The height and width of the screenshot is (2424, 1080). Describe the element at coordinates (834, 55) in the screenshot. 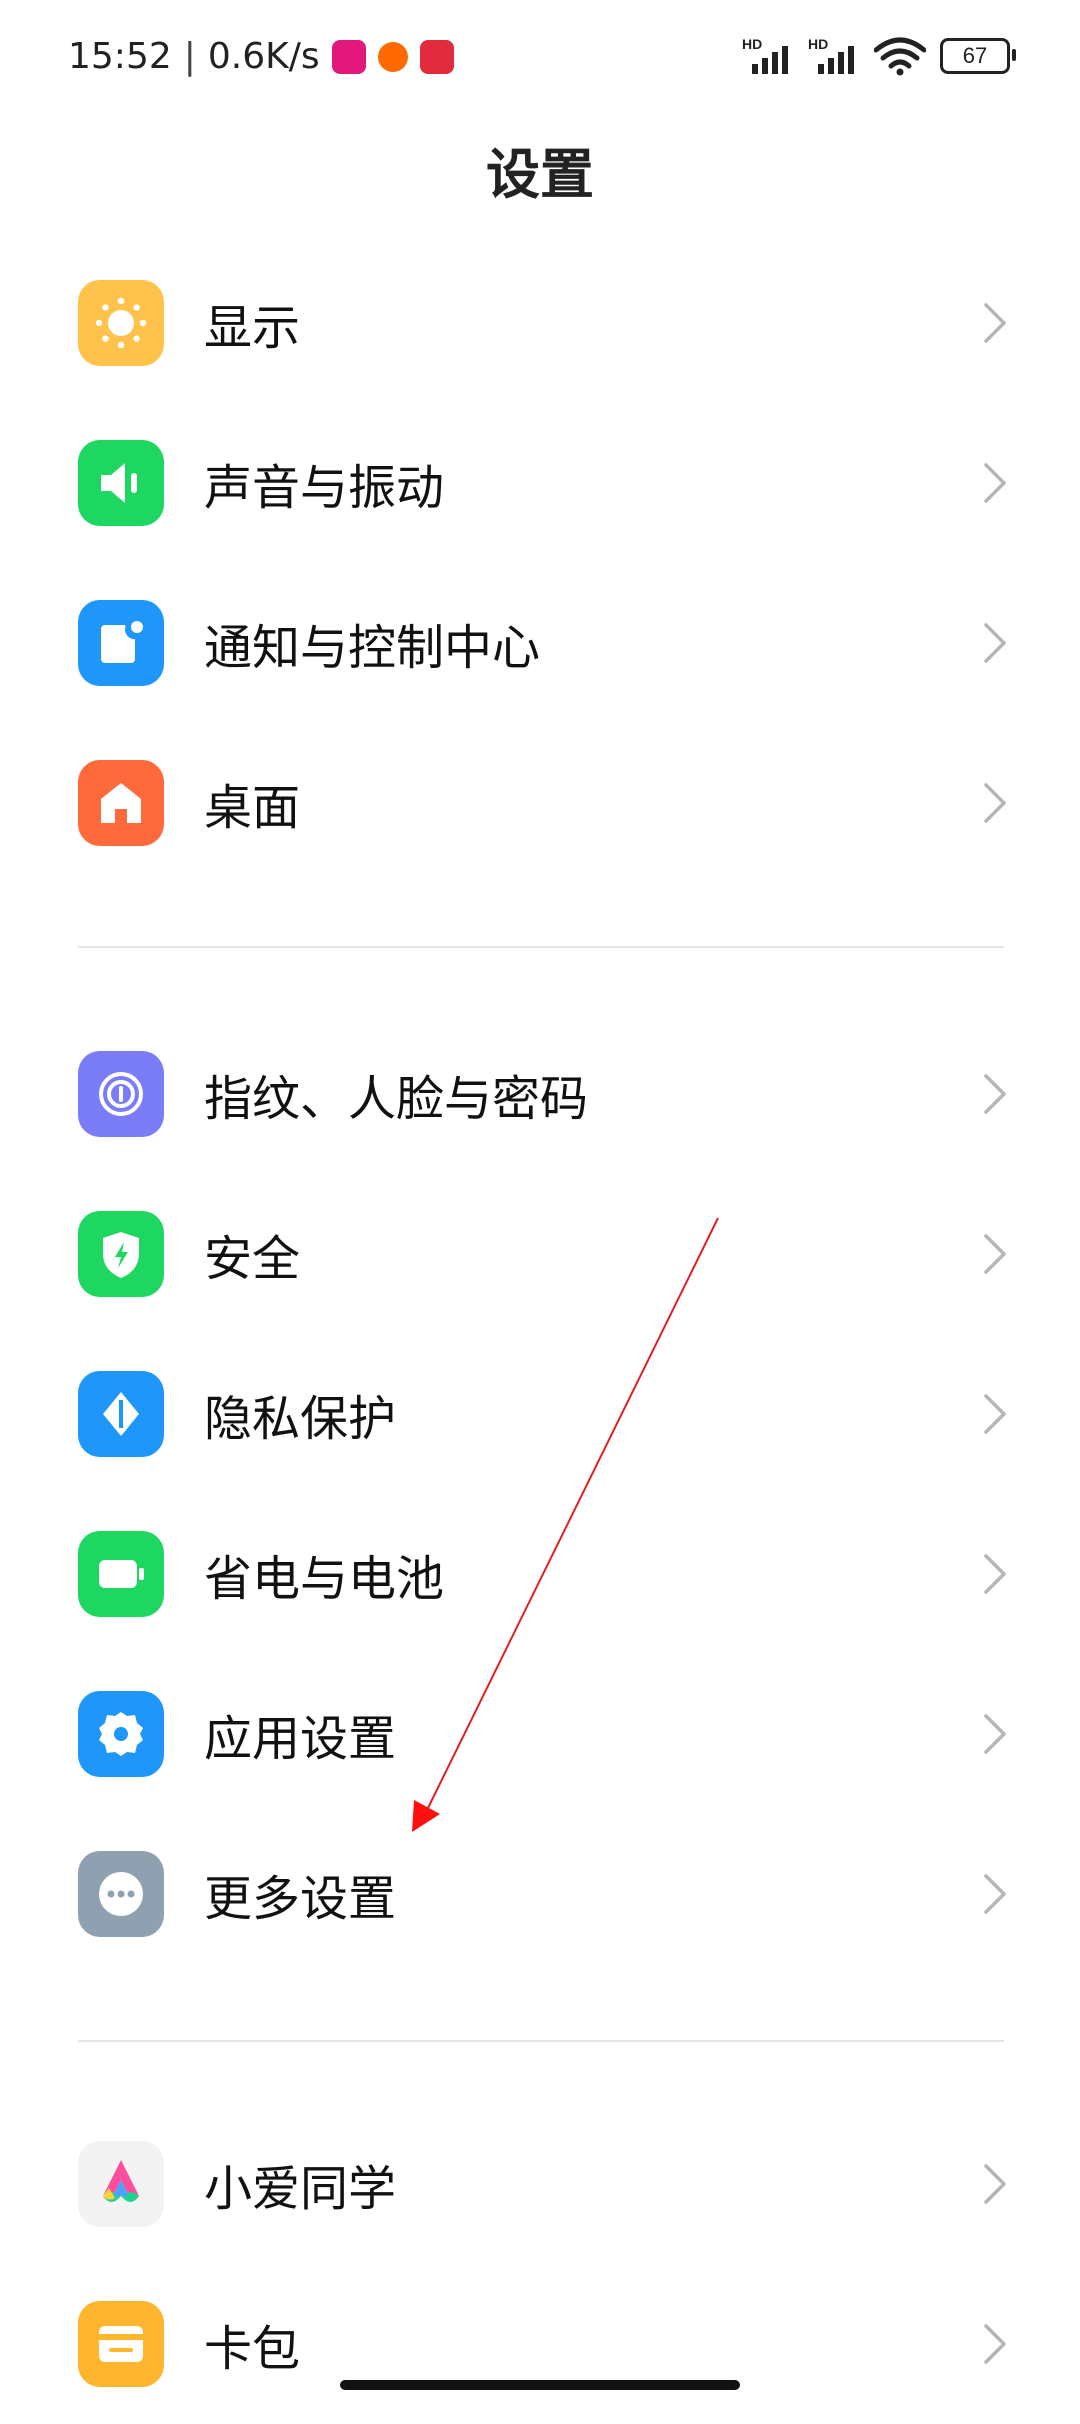

I see `signal-icon-2: HD` at that location.